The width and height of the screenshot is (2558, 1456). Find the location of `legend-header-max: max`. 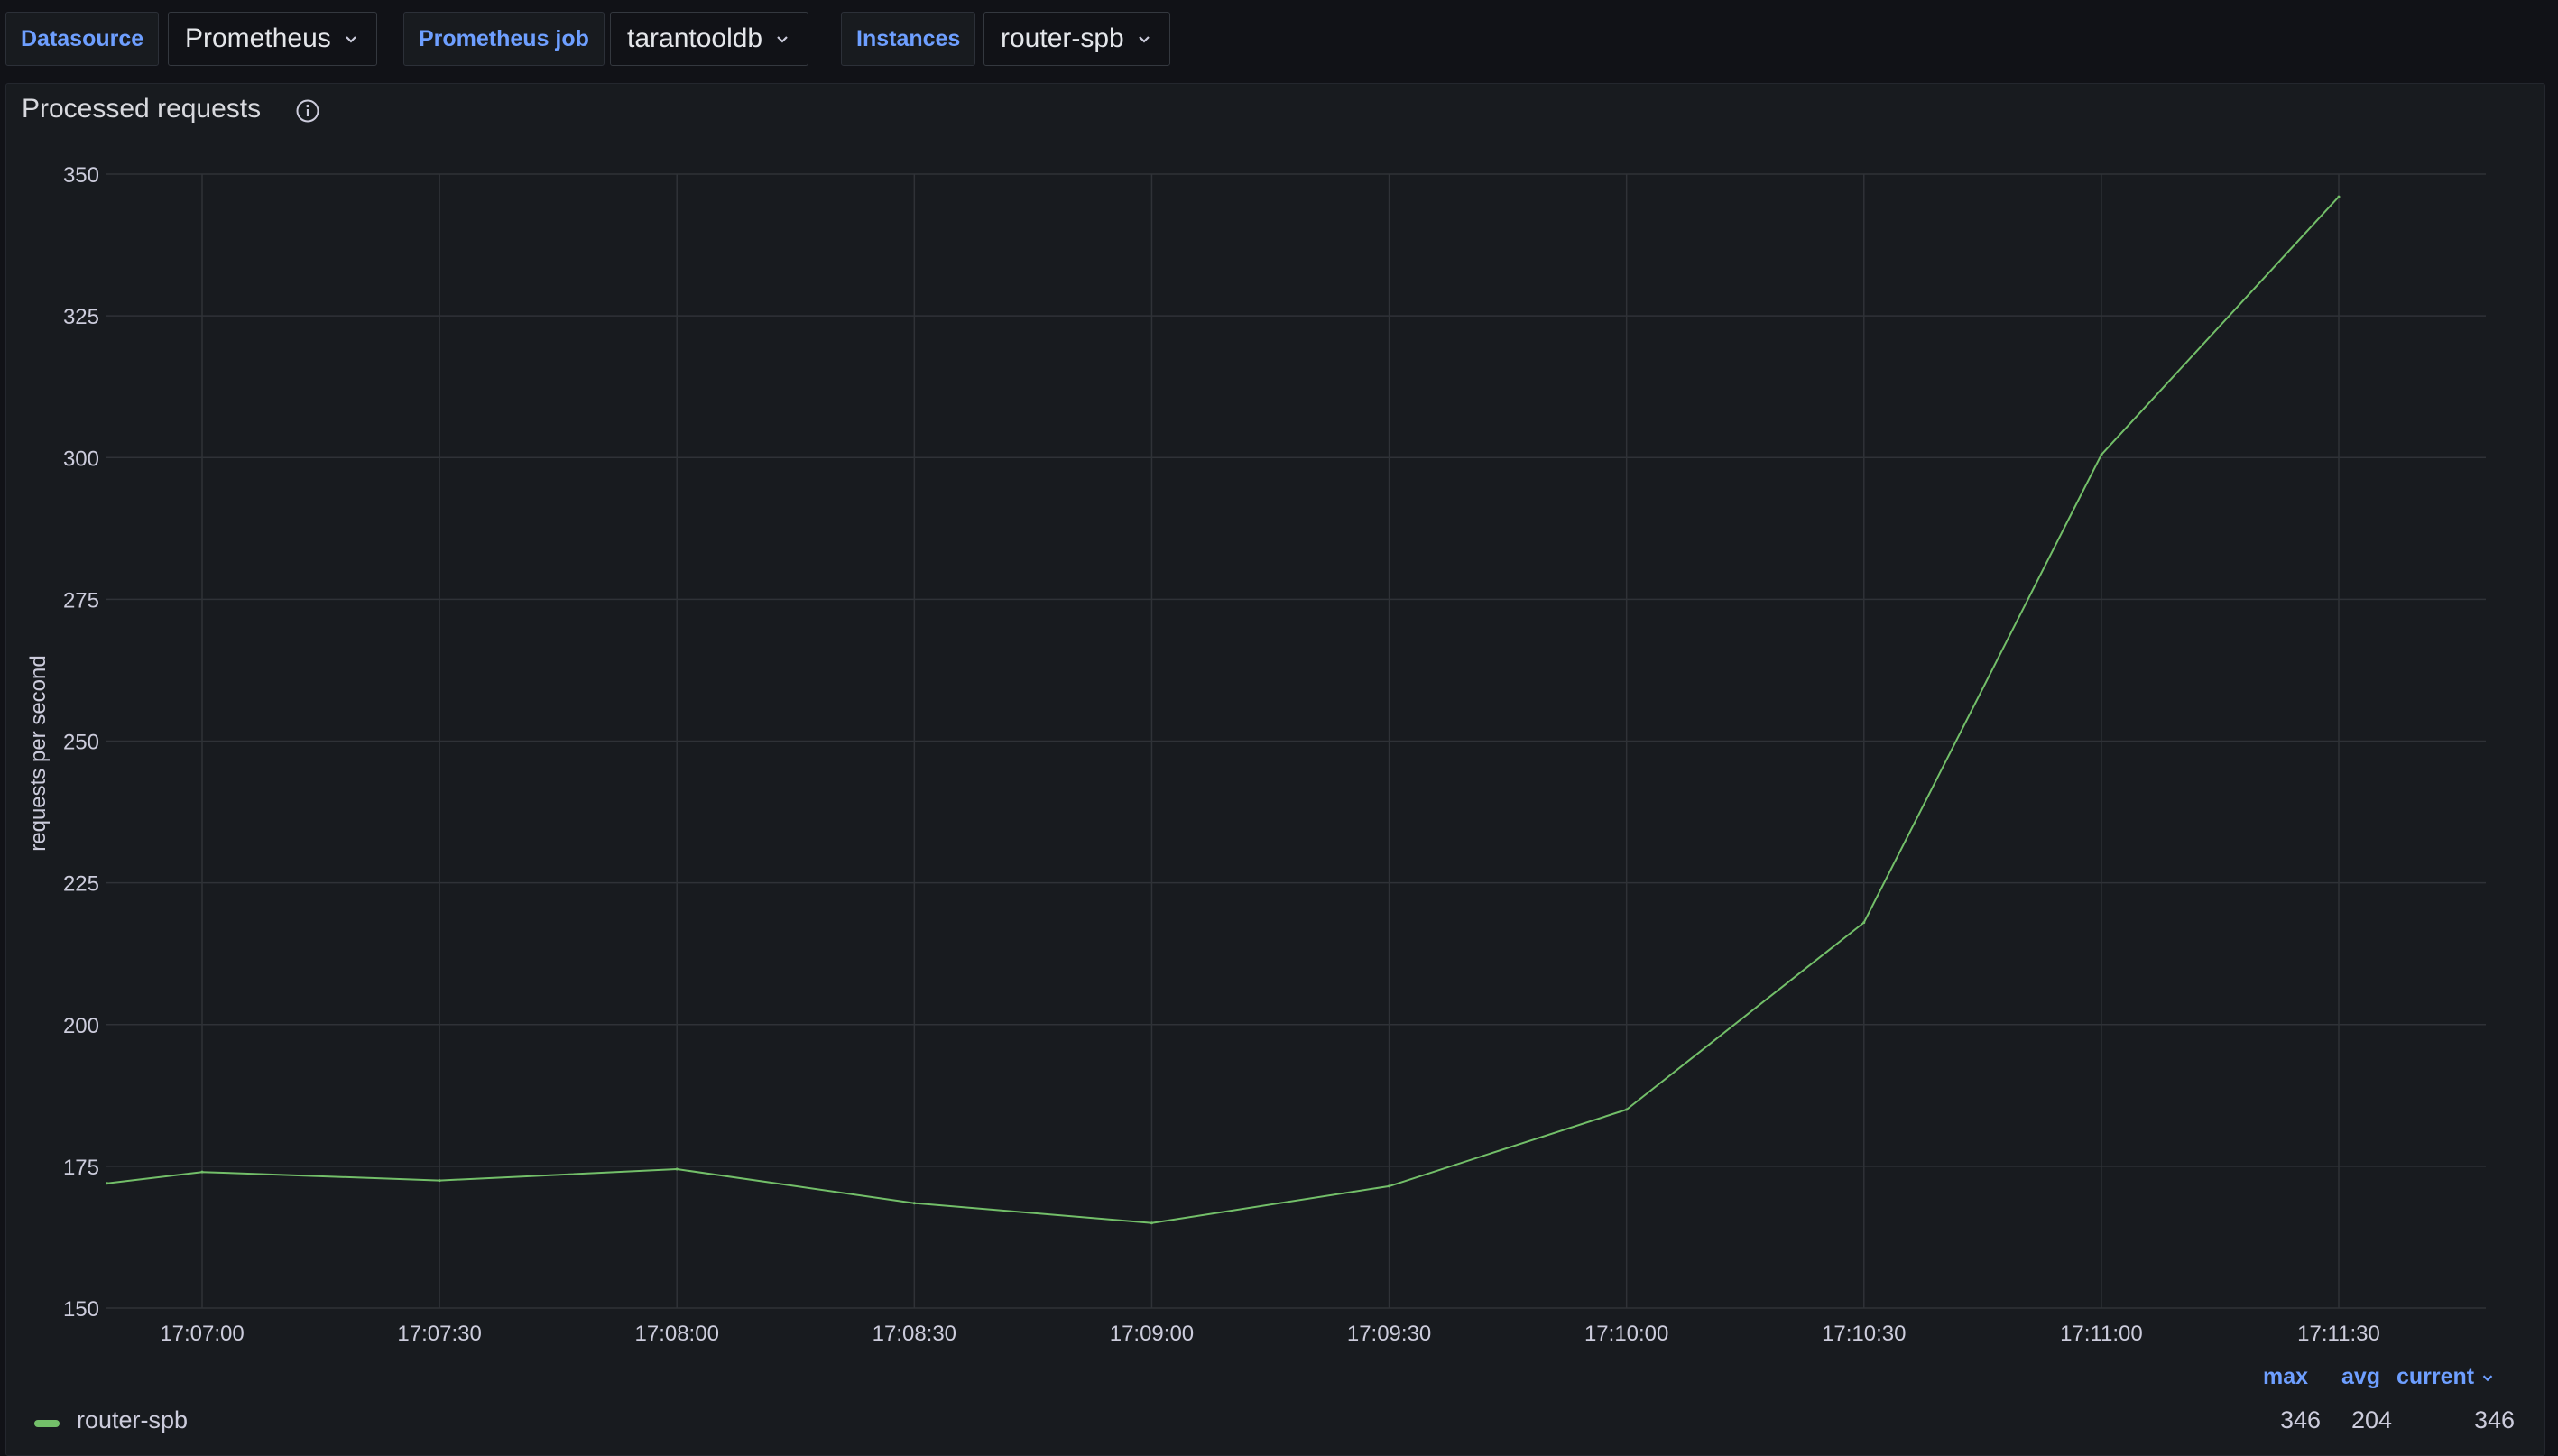

legend-header-max: max is located at coordinates (2285, 1377).